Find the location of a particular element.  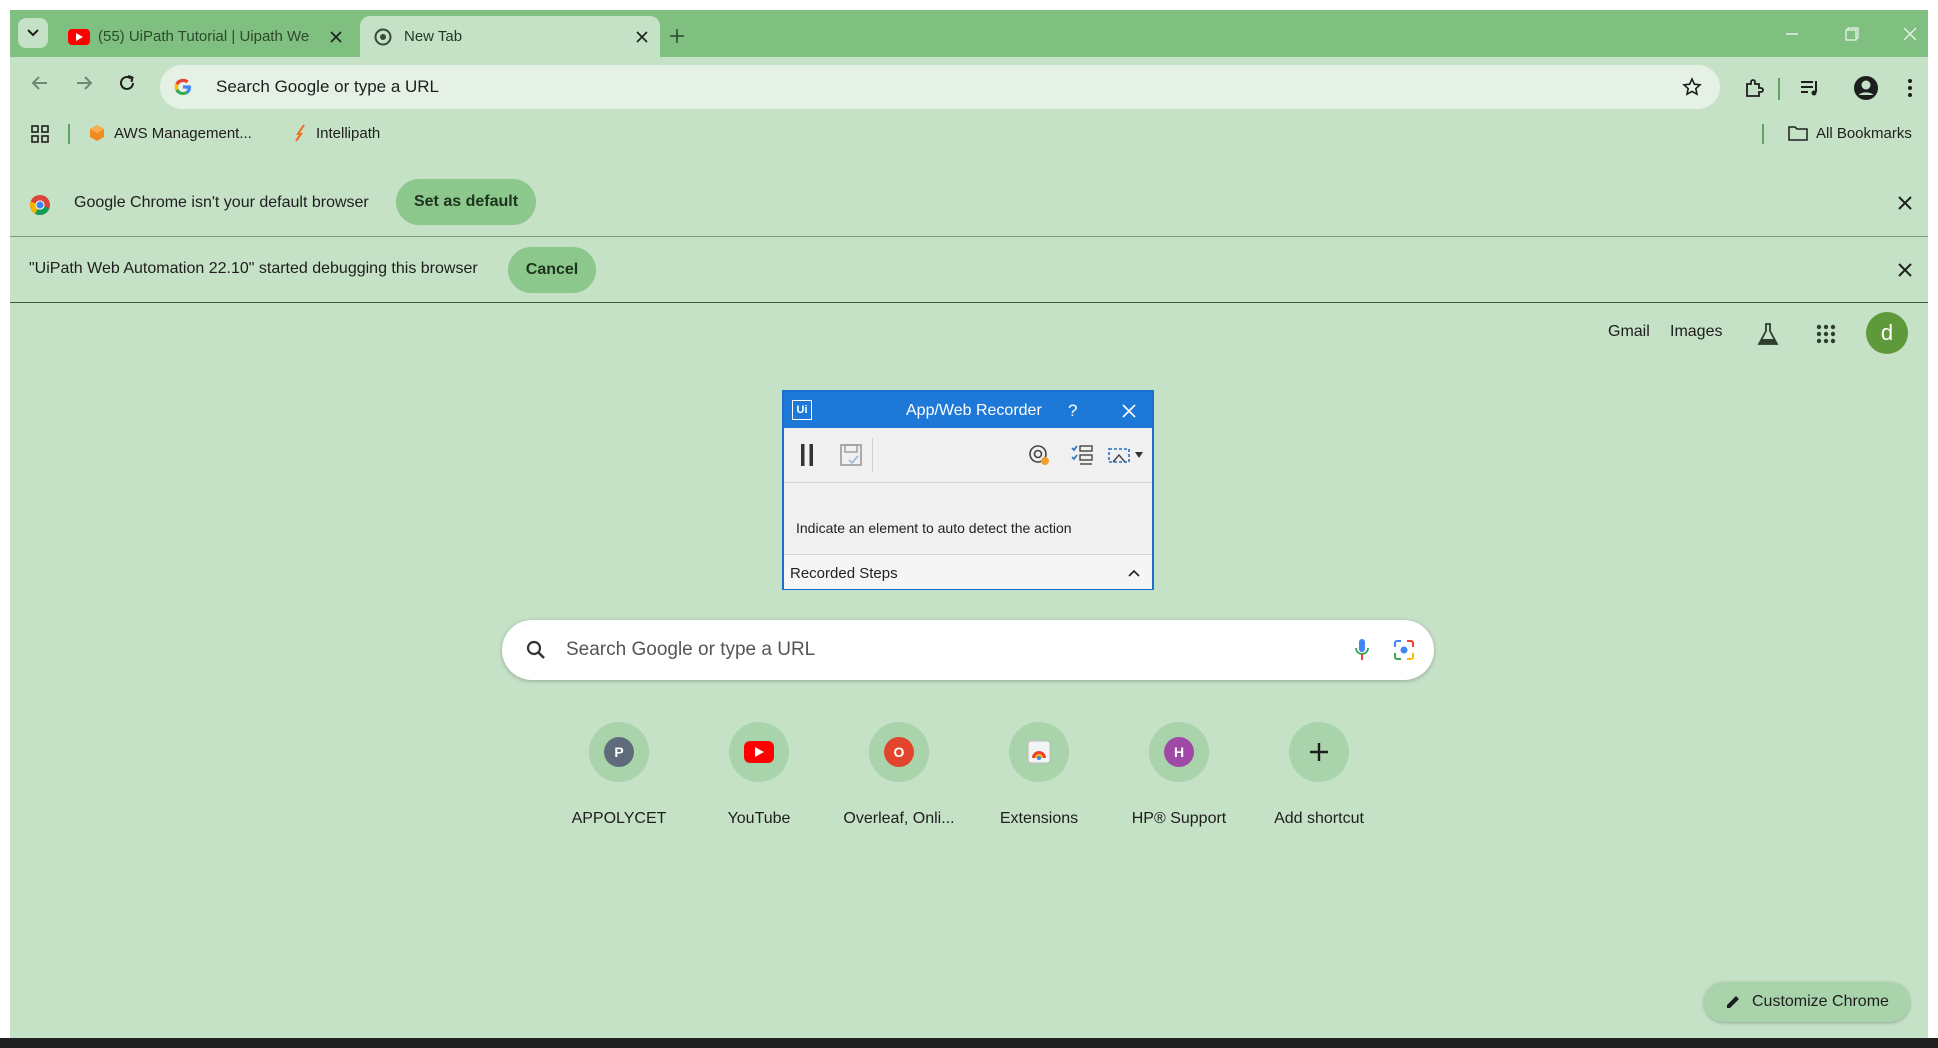

address-placeholder: Search Google or type a URL is located at coordinates (328, 86).